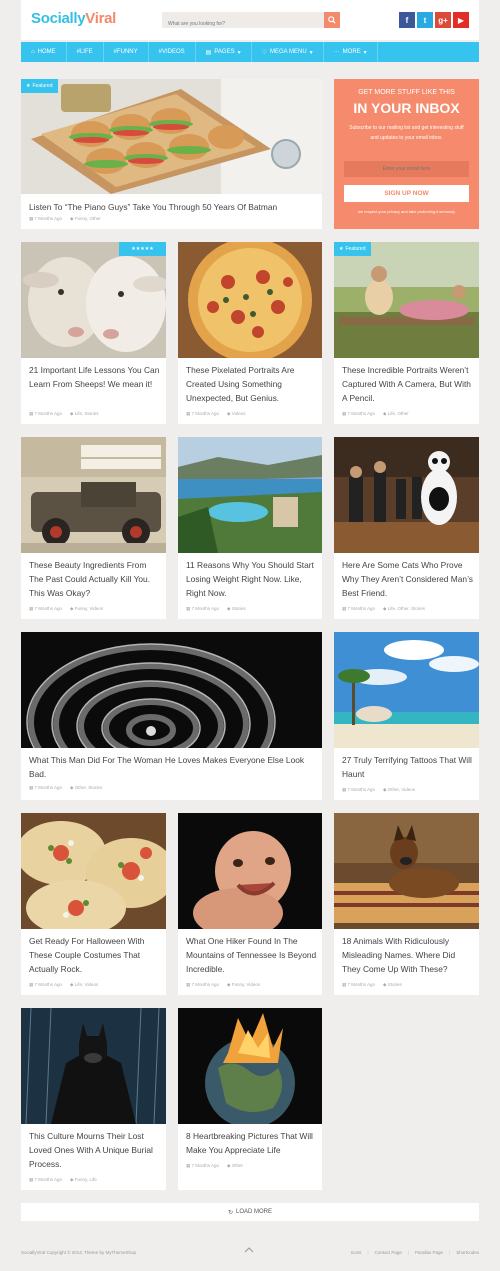 Image resolution: width=500 pixels, height=1271 pixels. I want to click on post-categories: Other, so click(237, 1165).